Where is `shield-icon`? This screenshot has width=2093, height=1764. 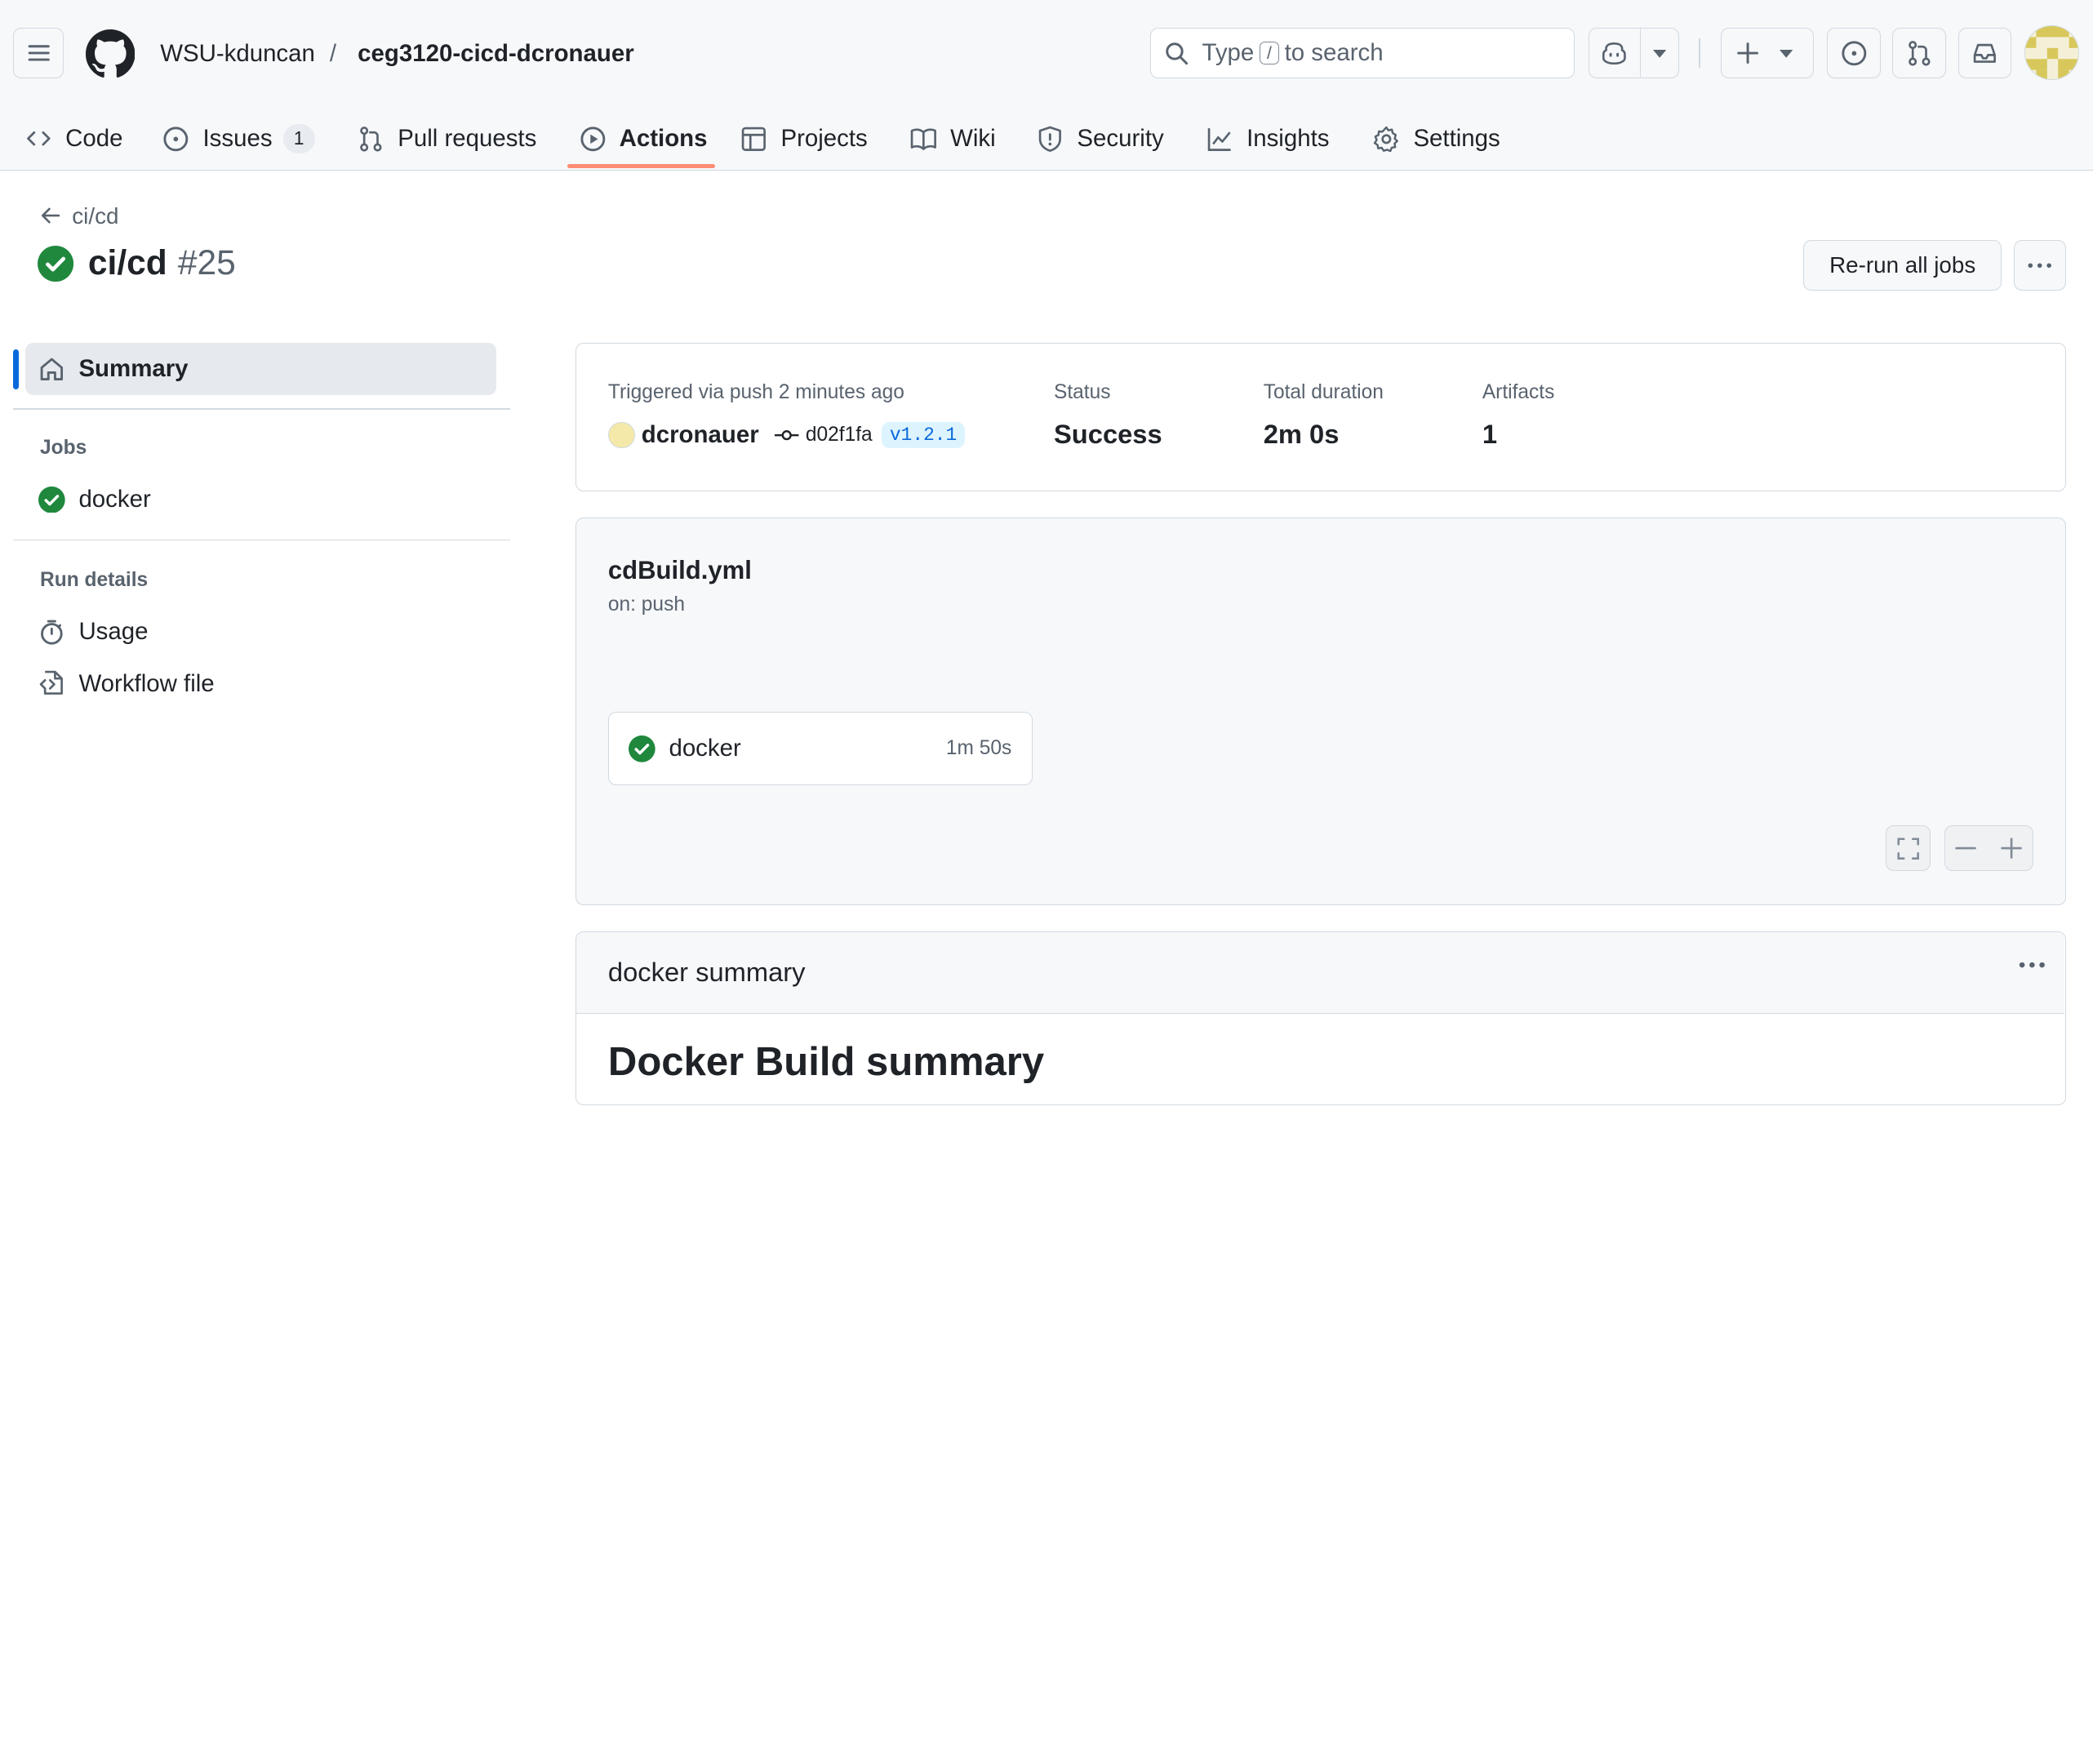
shield-icon is located at coordinates (1050, 139).